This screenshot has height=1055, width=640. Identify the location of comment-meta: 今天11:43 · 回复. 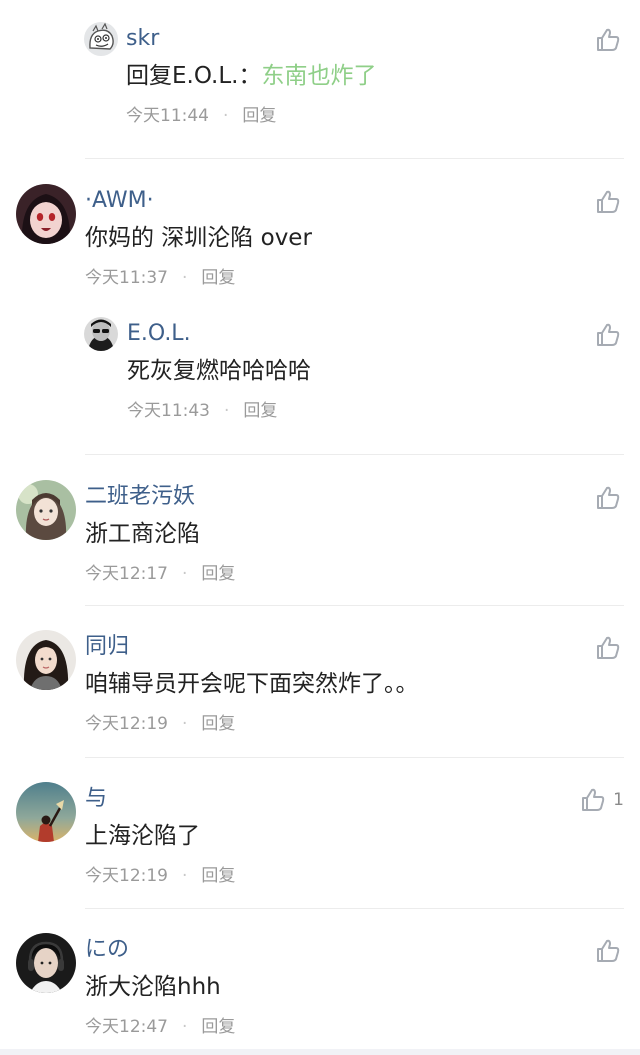
(202, 411).